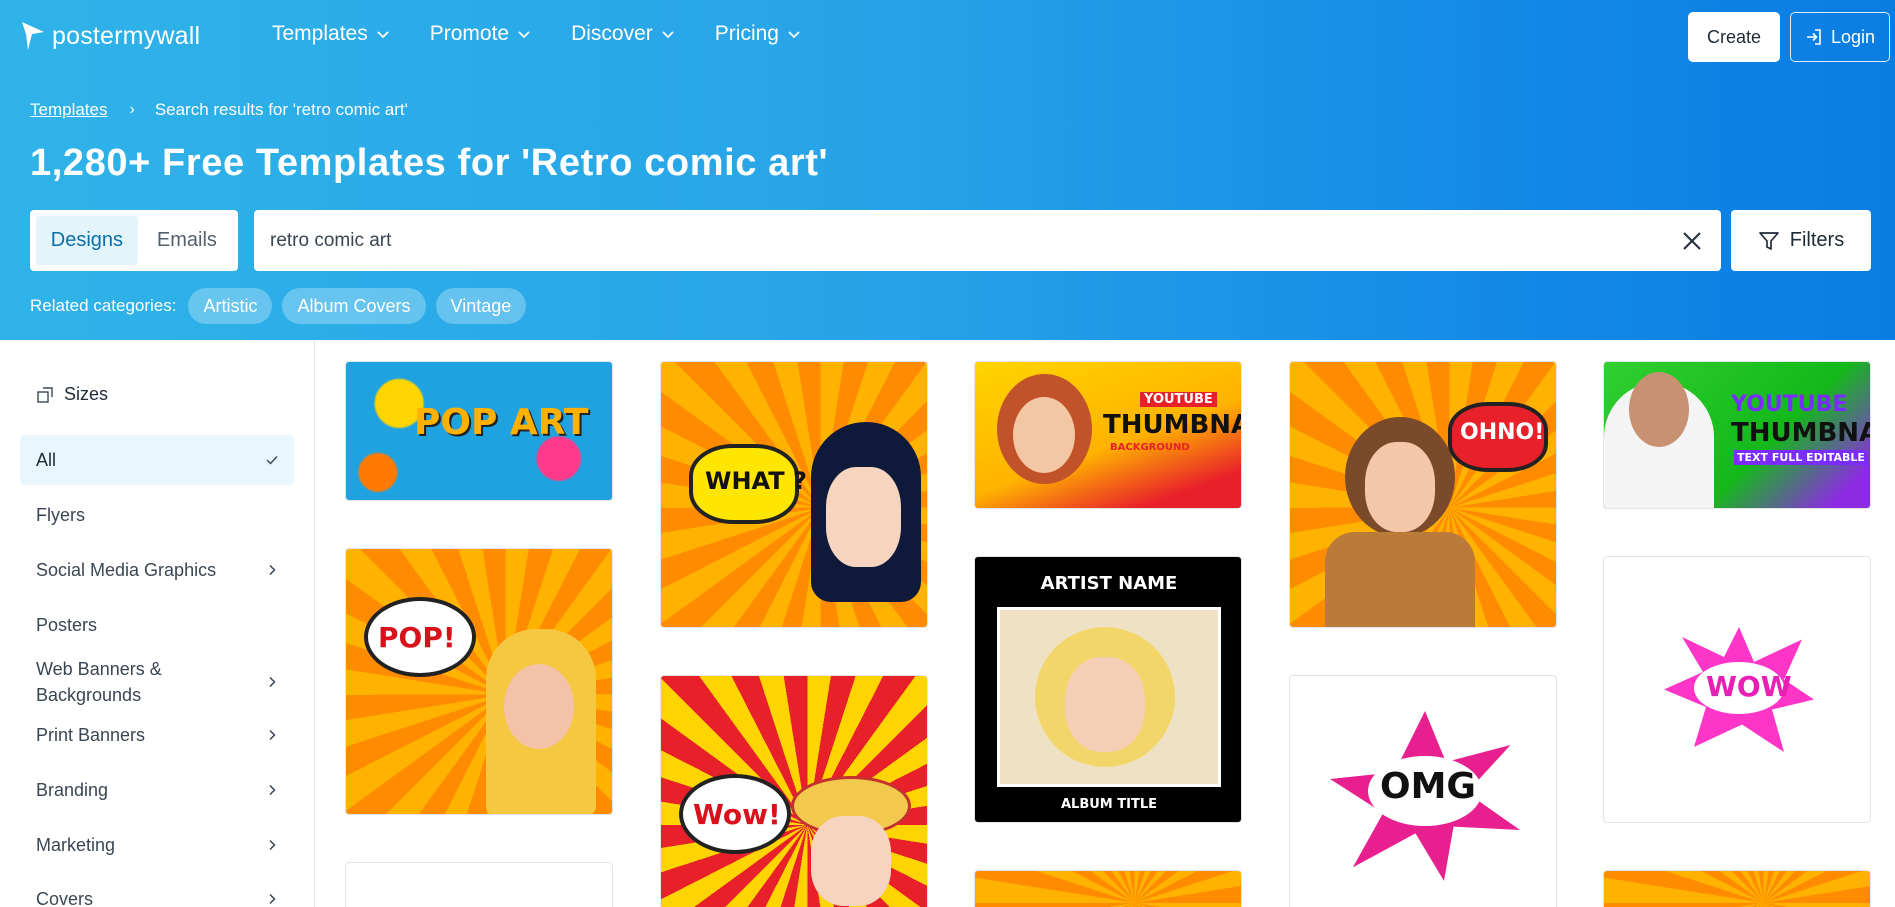 The width and height of the screenshot is (1895, 907). What do you see at coordinates (1108, 804) in the screenshot?
I see `template-text: ALBUM TITLE` at bounding box center [1108, 804].